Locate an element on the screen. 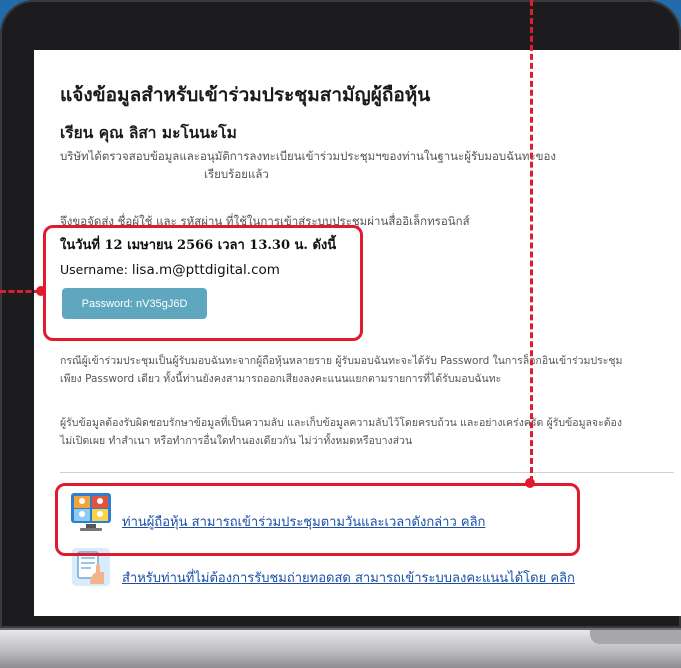  laptop-base is located at coordinates (340, 648).